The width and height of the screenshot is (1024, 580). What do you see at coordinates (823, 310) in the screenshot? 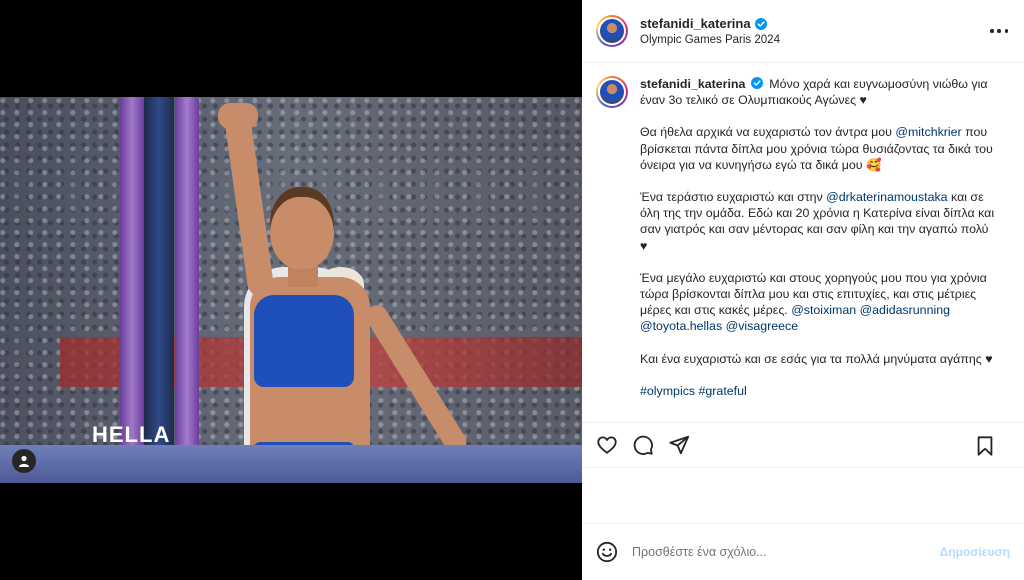
I see `mention-link: @stoiximan` at bounding box center [823, 310].